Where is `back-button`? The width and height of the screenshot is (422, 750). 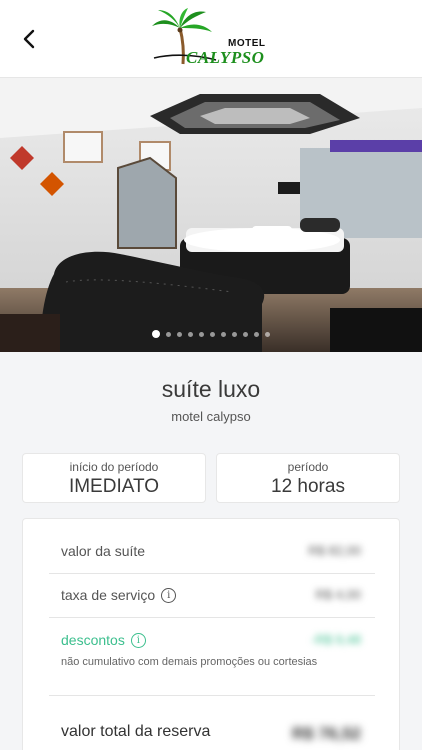
back-button is located at coordinates (29, 39).